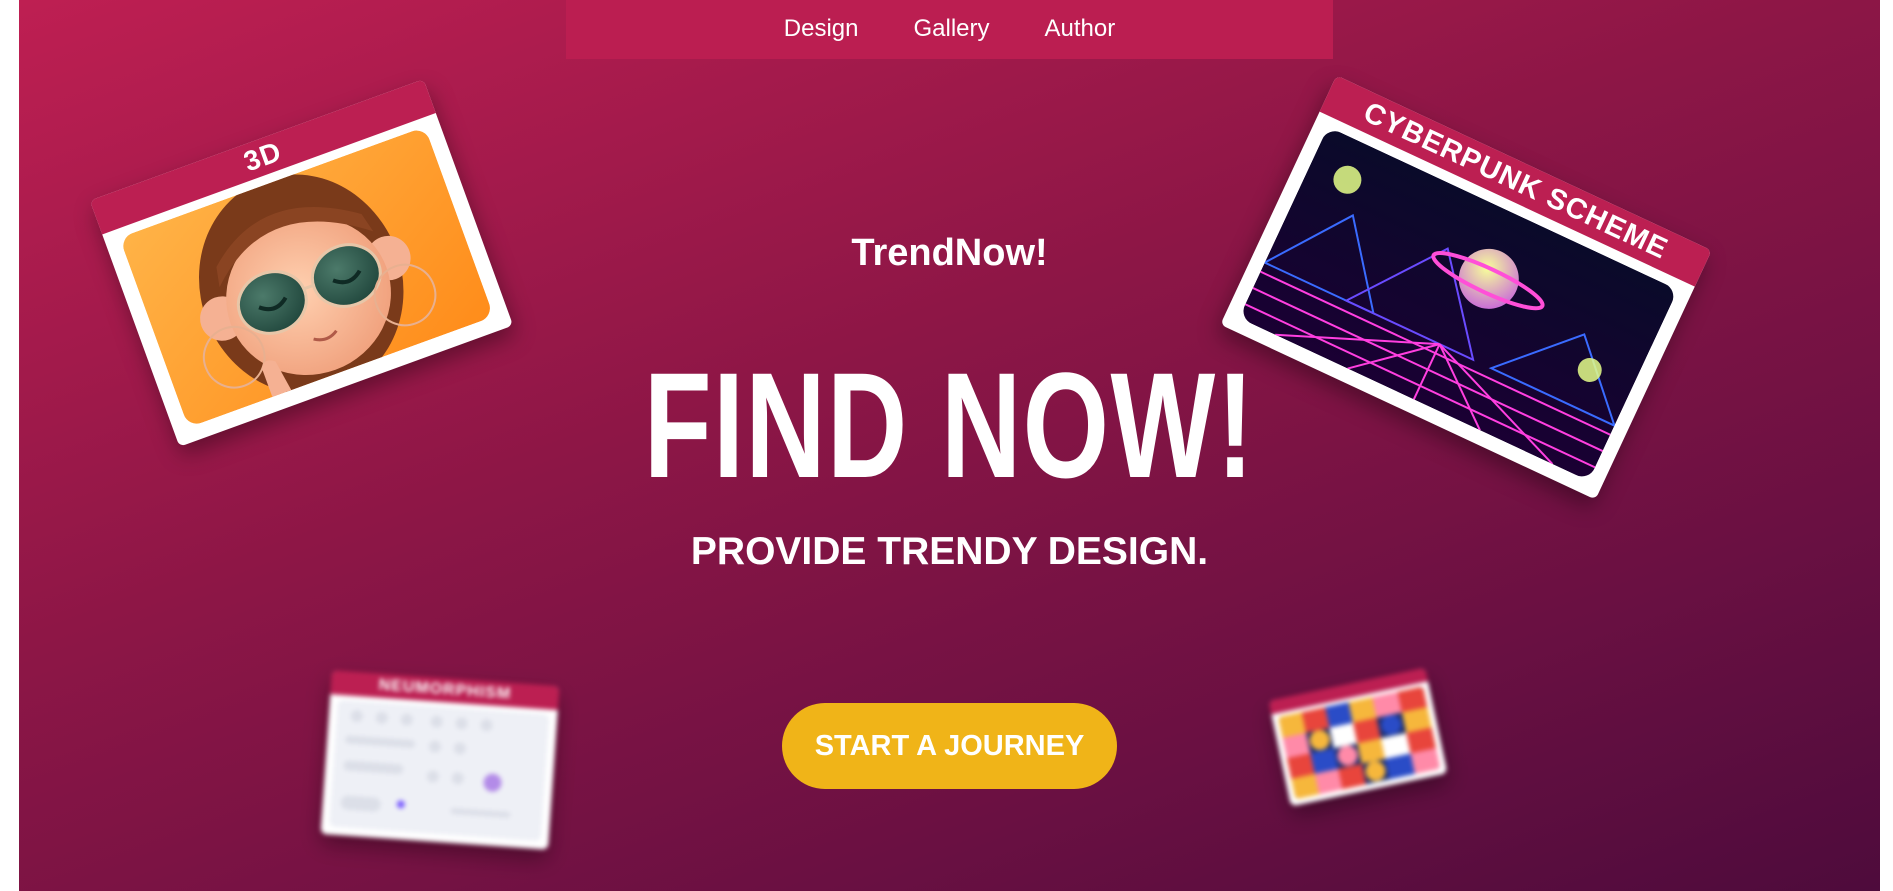  I want to click on start-journey-button: START A JOURNEY, so click(949, 746).